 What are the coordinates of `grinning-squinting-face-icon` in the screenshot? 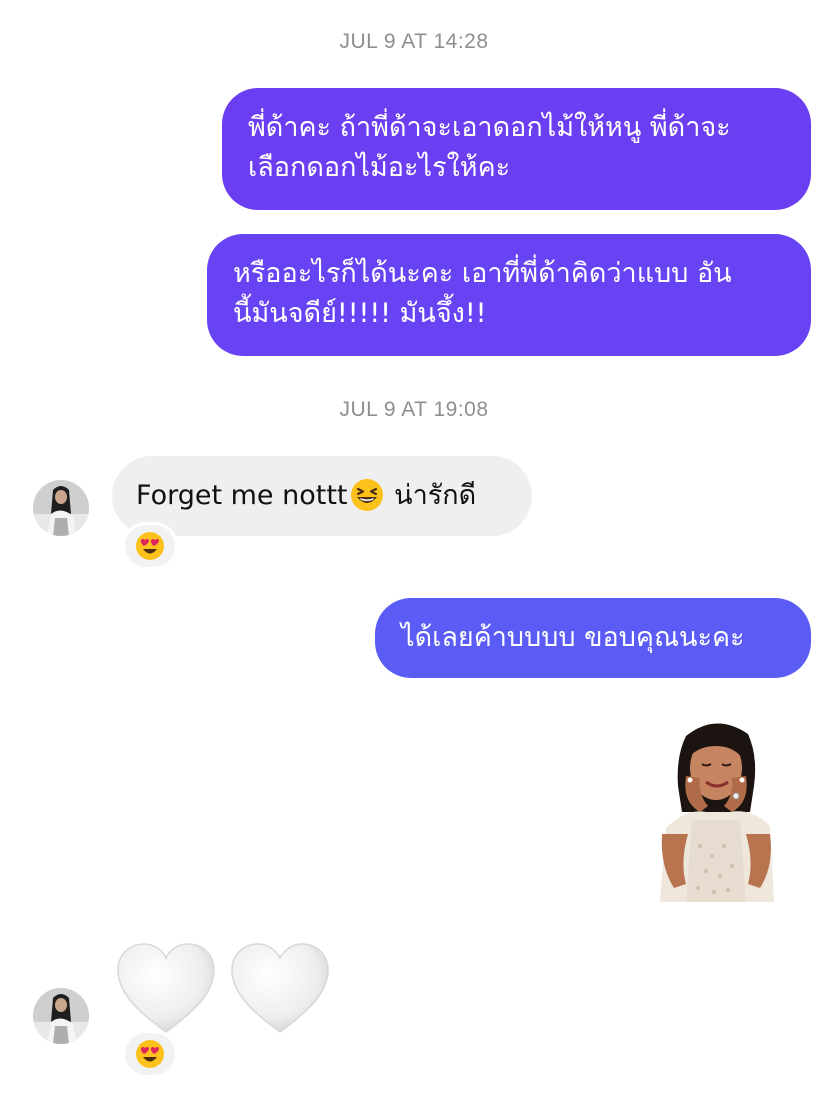 It's located at (367, 501).